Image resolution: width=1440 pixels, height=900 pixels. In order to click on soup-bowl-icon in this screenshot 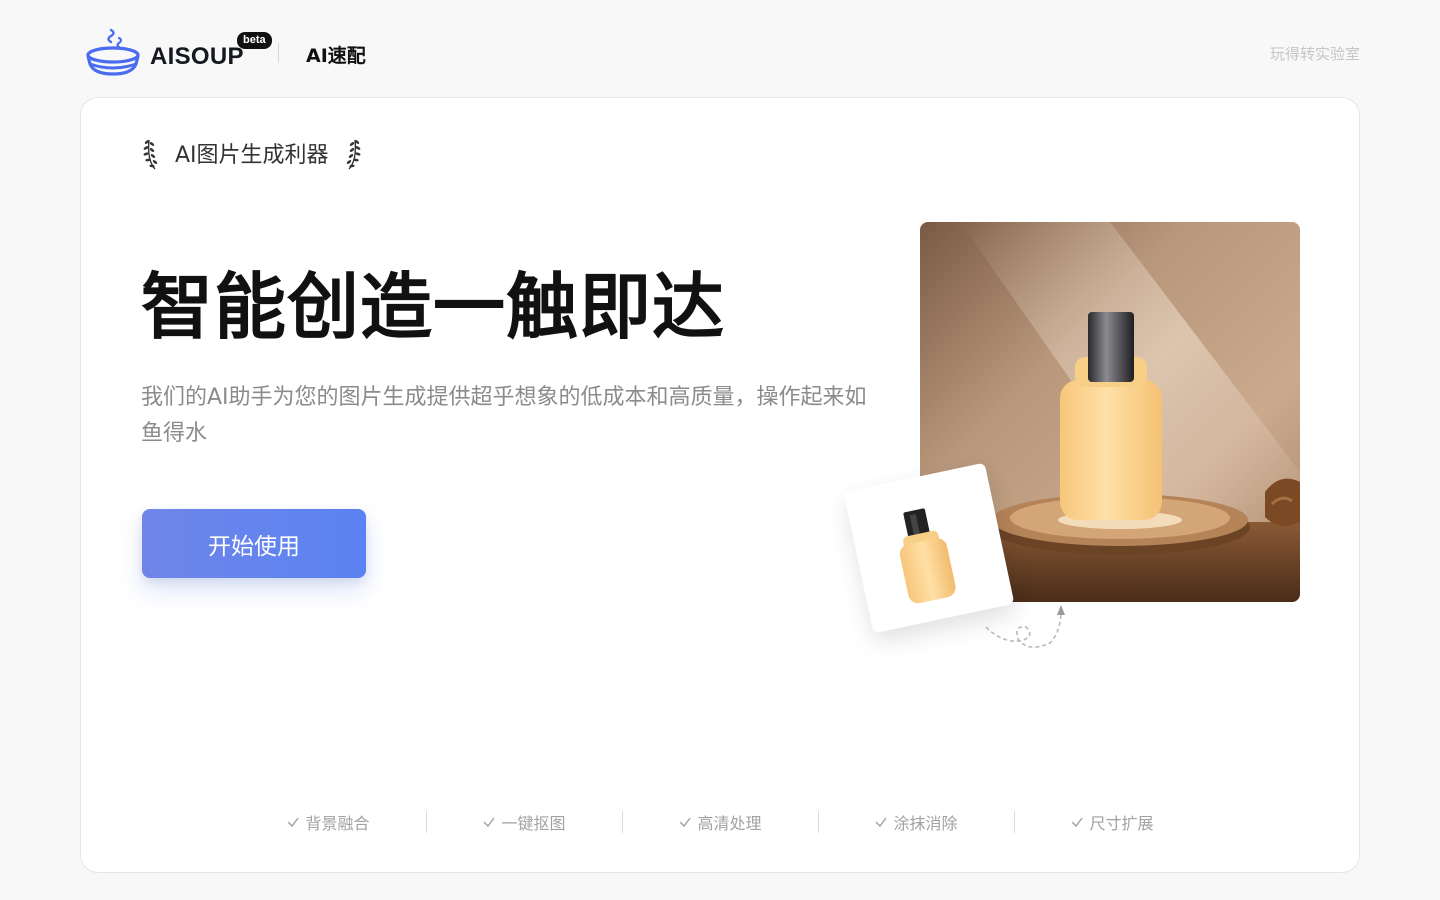, I will do `click(113, 52)`.